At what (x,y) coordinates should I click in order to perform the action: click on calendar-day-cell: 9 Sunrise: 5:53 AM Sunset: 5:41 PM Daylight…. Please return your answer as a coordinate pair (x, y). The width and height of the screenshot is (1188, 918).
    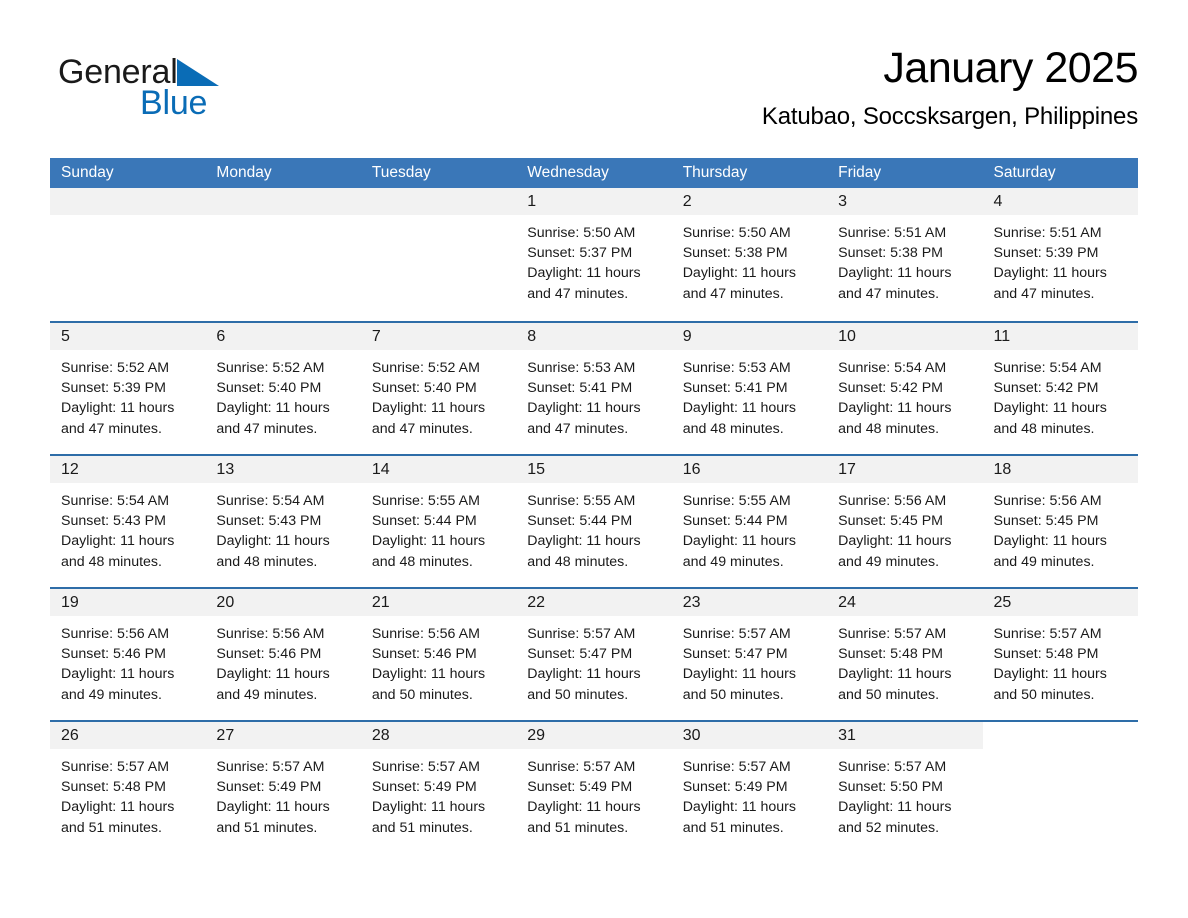
    Looking at the image, I should click on (749, 388).